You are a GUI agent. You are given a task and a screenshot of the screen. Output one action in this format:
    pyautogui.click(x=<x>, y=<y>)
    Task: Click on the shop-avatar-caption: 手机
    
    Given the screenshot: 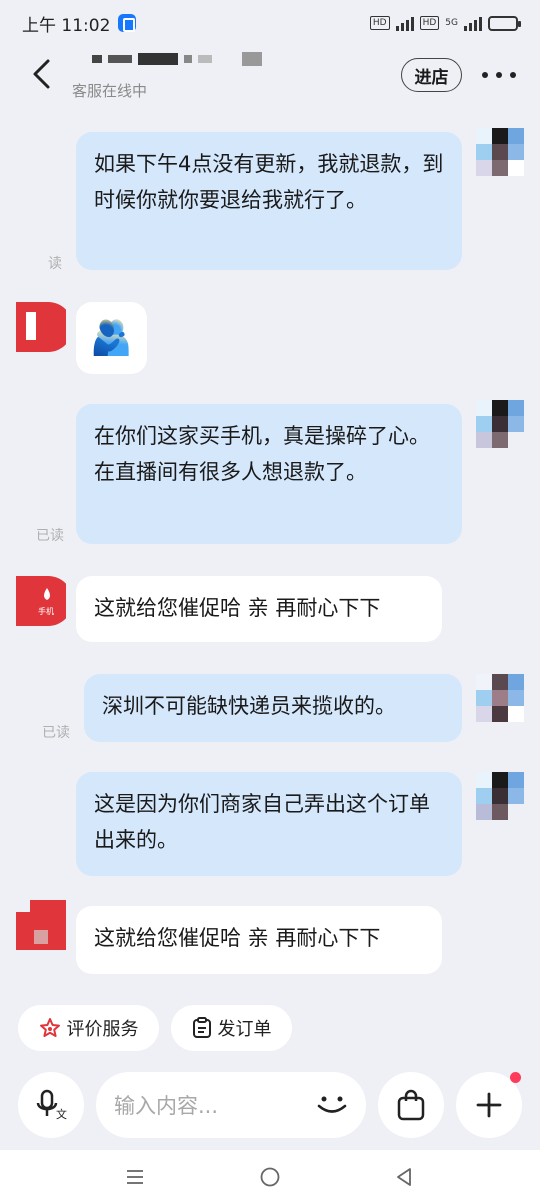 What is the action you would take?
    pyautogui.click(x=46, y=611)
    